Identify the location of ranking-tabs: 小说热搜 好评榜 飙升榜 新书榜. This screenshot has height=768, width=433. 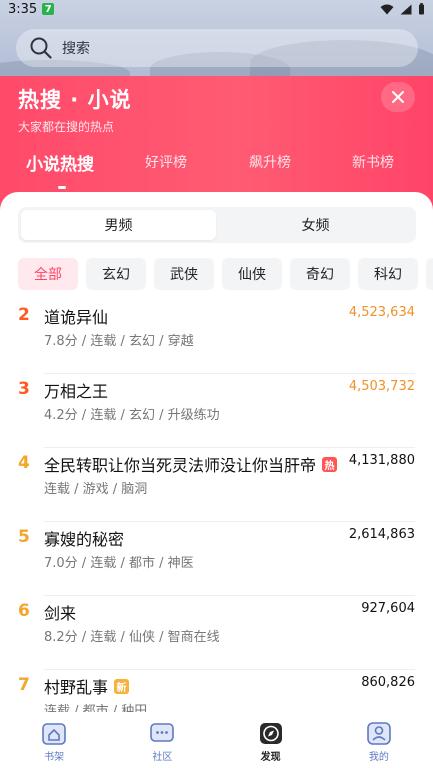
(216, 168).